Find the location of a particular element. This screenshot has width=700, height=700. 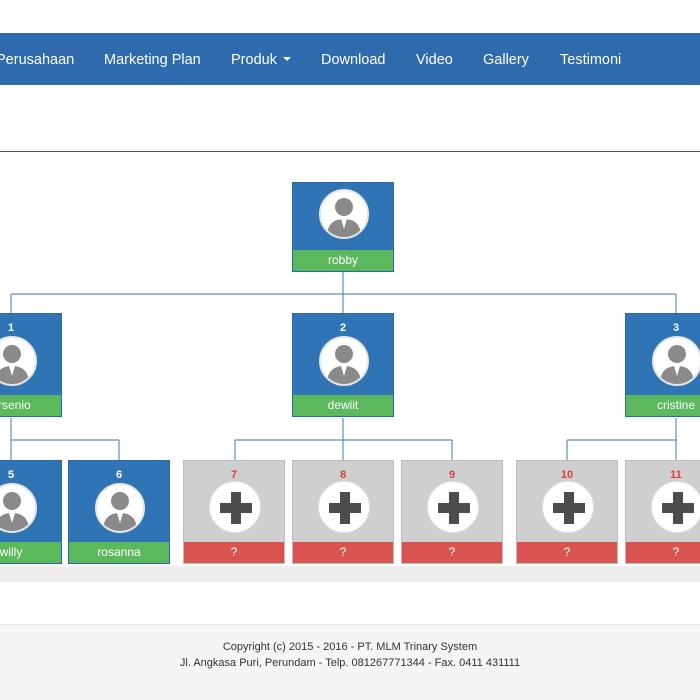

tree-node-8-empty-slot: 8 ? is located at coordinates (343, 512).